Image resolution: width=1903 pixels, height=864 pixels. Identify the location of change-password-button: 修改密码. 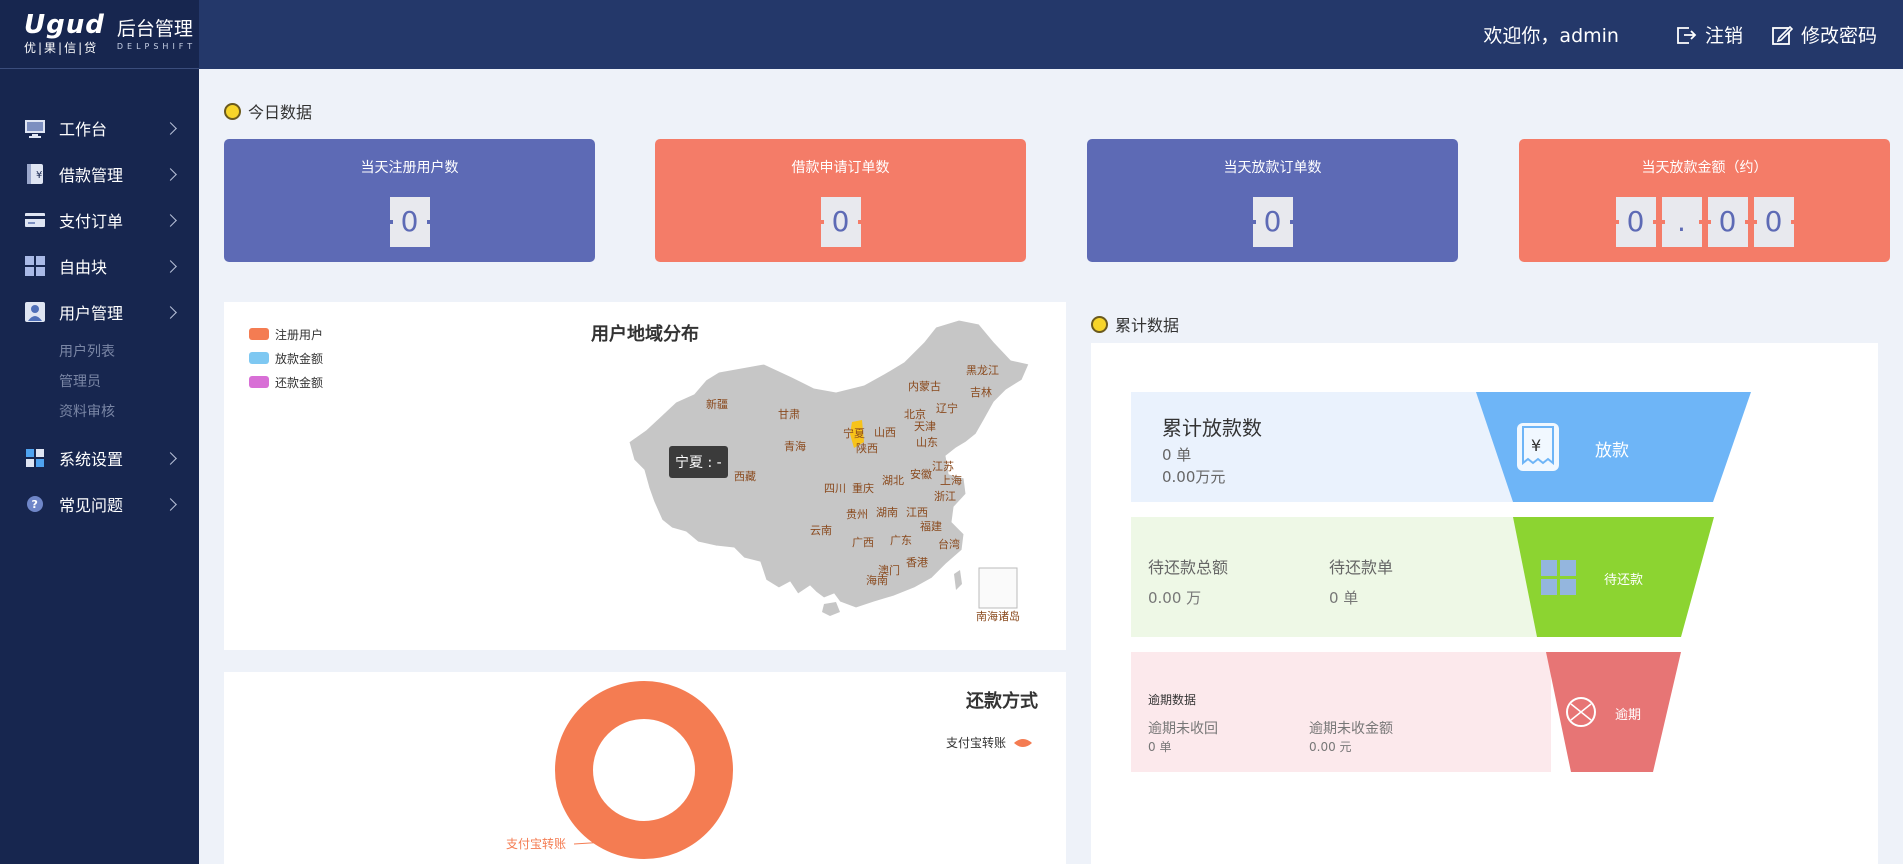
(1824, 34).